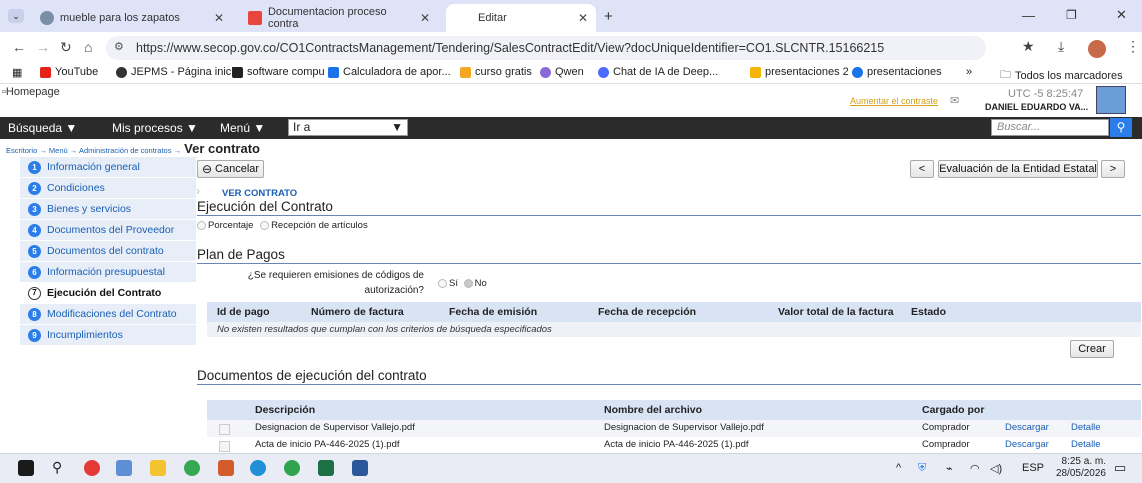 This screenshot has width=1142, height=483. What do you see at coordinates (158, 468) in the screenshot?
I see `file-explorer-icon` at bounding box center [158, 468].